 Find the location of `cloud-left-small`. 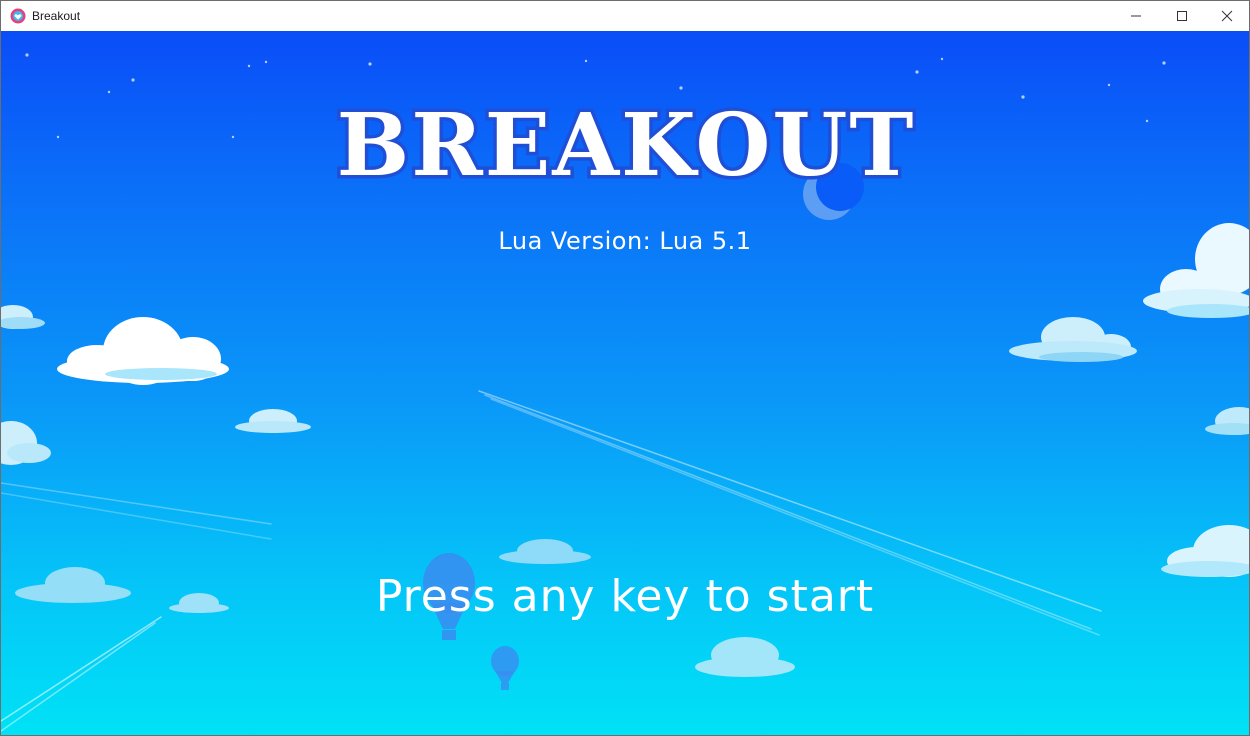

cloud-left-small is located at coordinates (273, 421).